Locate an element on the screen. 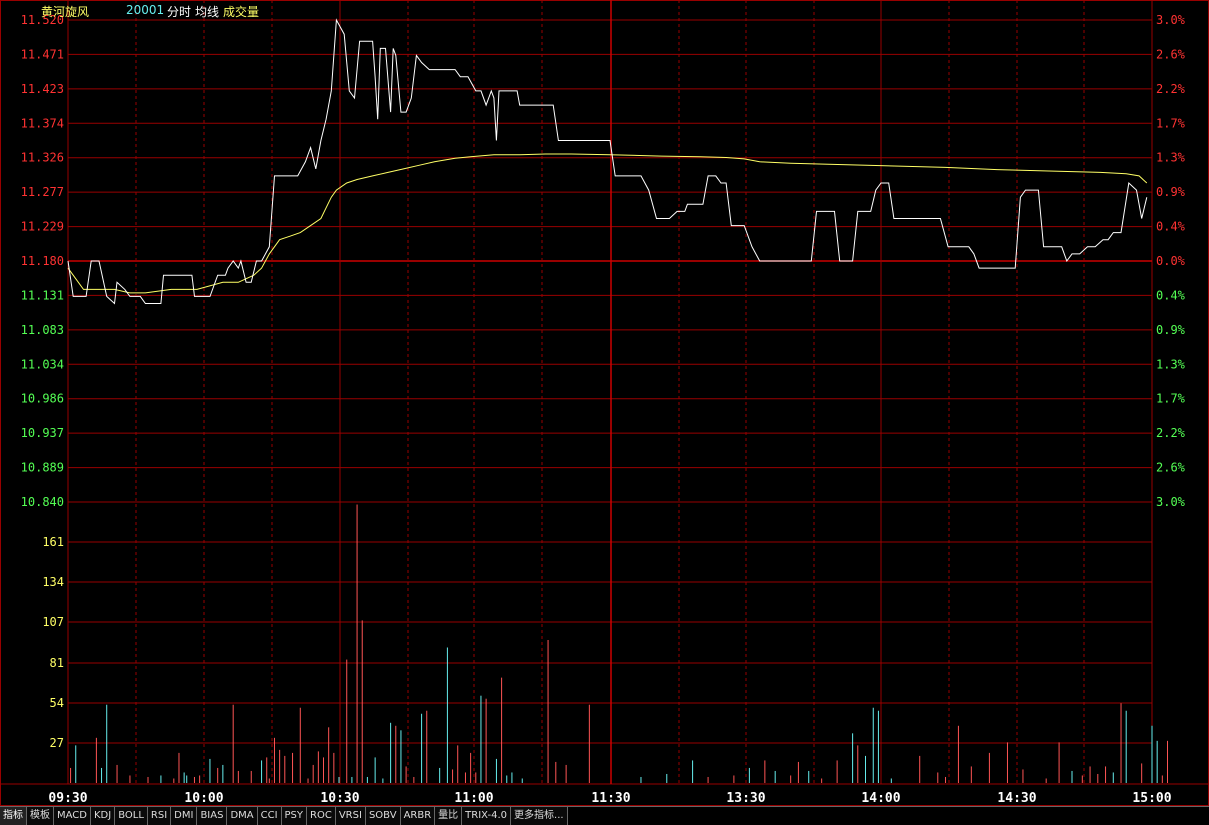 Image resolution: width=1209 pixels, height=825 pixels. price-tick-label: 11.034 is located at coordinates (42, 364).